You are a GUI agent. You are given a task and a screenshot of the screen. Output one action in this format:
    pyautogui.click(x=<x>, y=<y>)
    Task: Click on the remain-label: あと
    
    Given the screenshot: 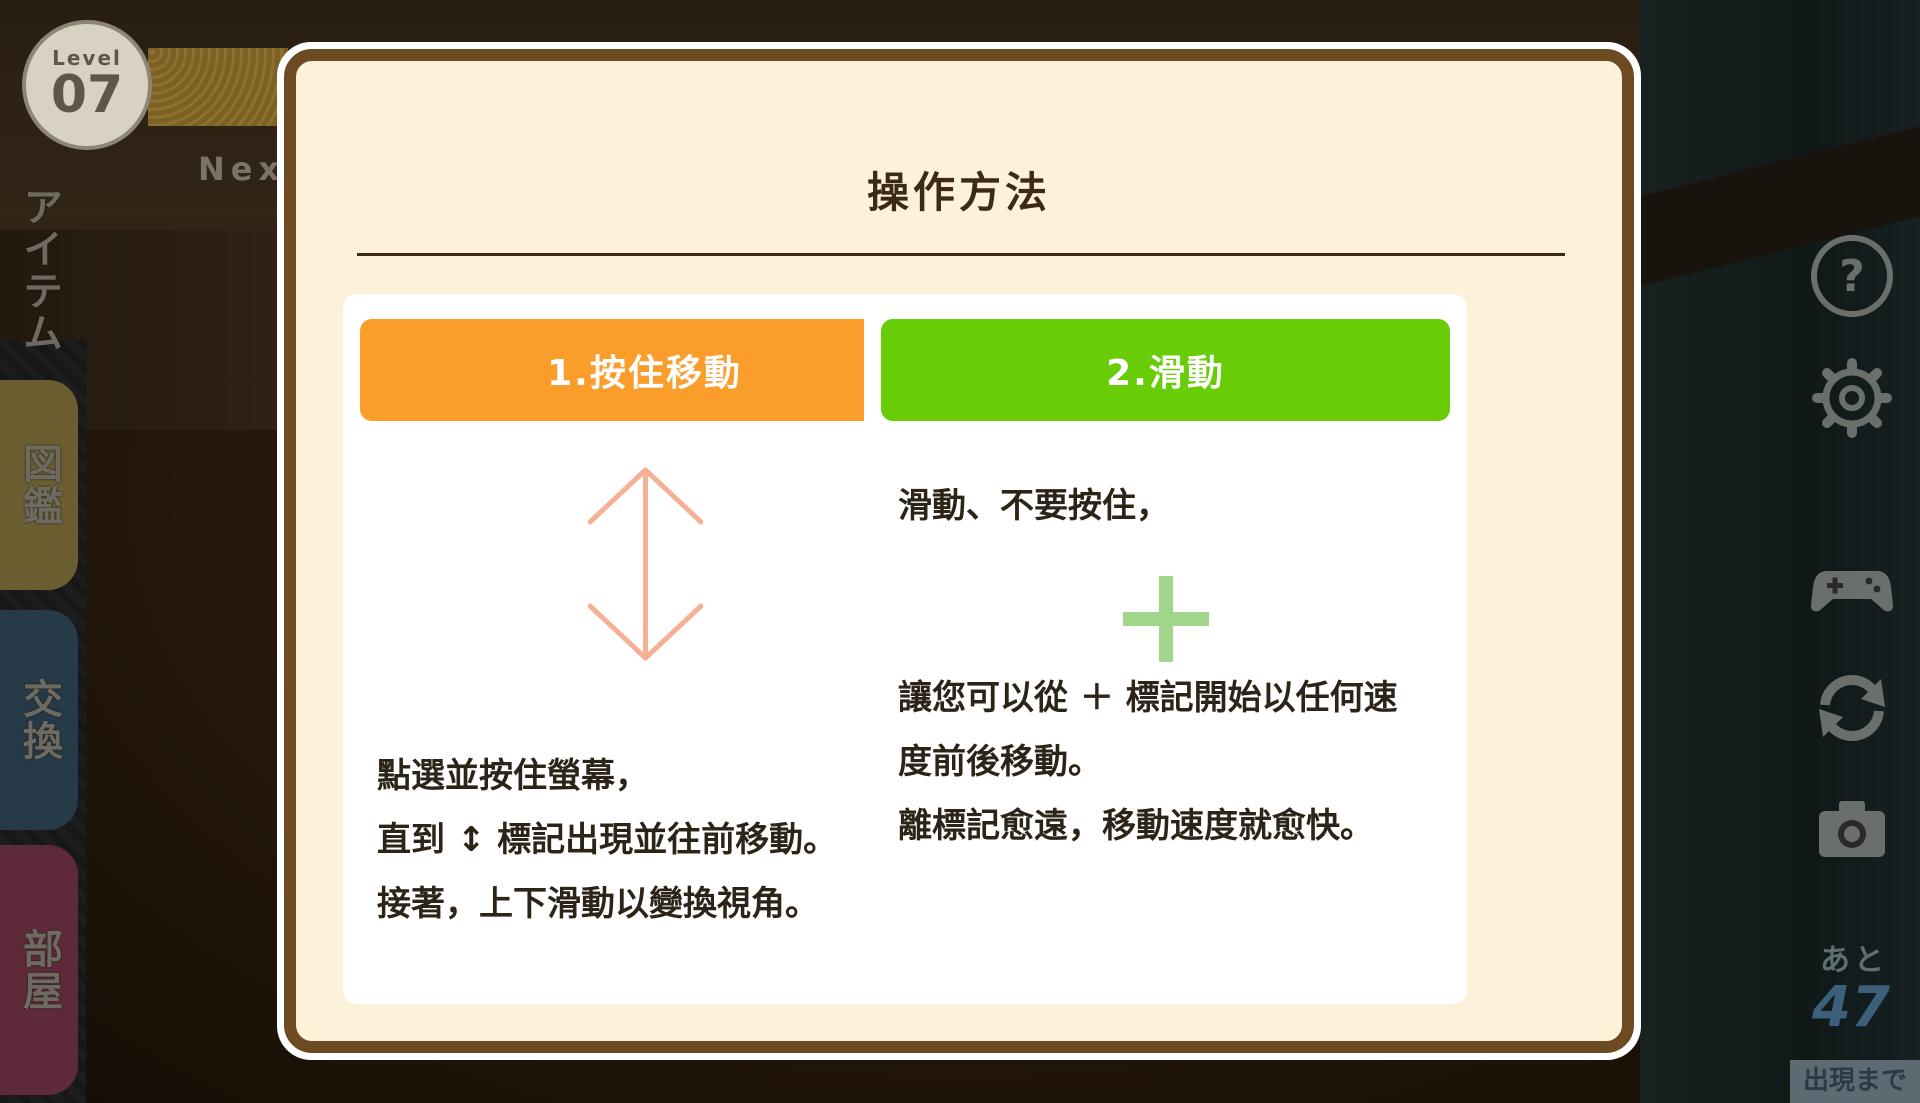 What is the action you would take?
    pyautogui.click(x=1854, y=960)
    